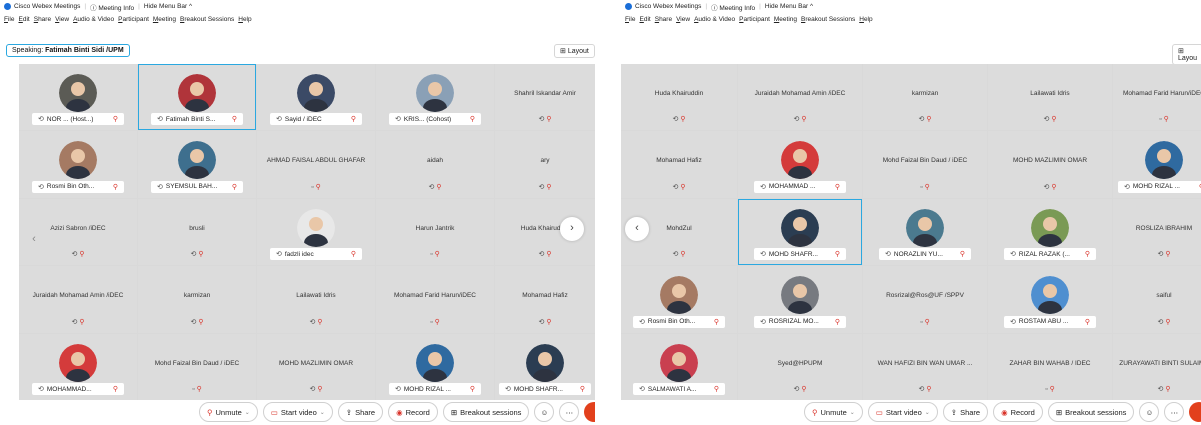 The height and width of the screenshot is (425, 1201). Describe the element at coordinates (800, 363) in the screenshot. I see `participant-name: Syed@HPUPM` at that location.